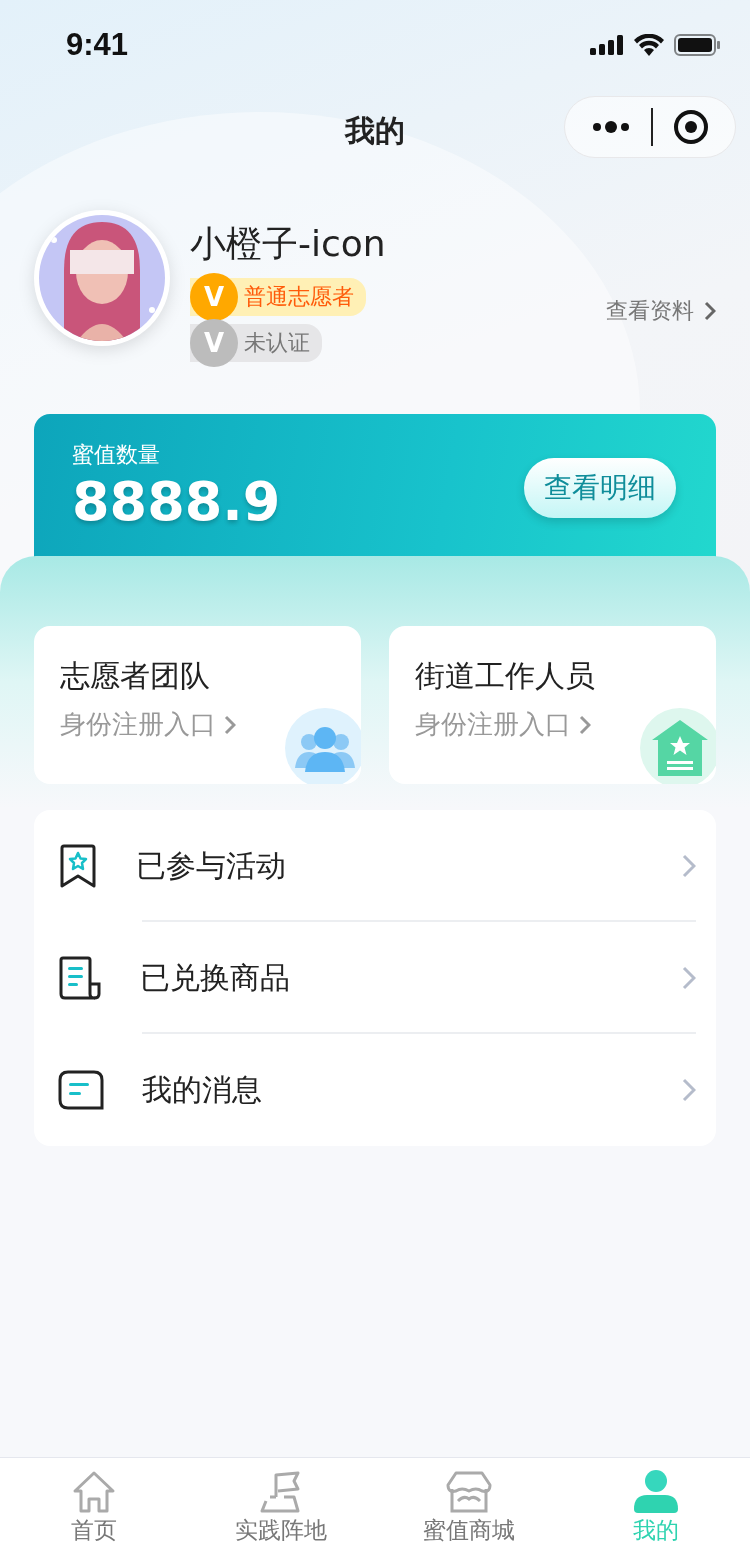 Image resolution: width=750 pixels, height=1556 pixels. What do you see at coordinates (468, 1507) in the screenshot?
I see `tab-item: 蜜值商城` at bounding box center [468, 1507].